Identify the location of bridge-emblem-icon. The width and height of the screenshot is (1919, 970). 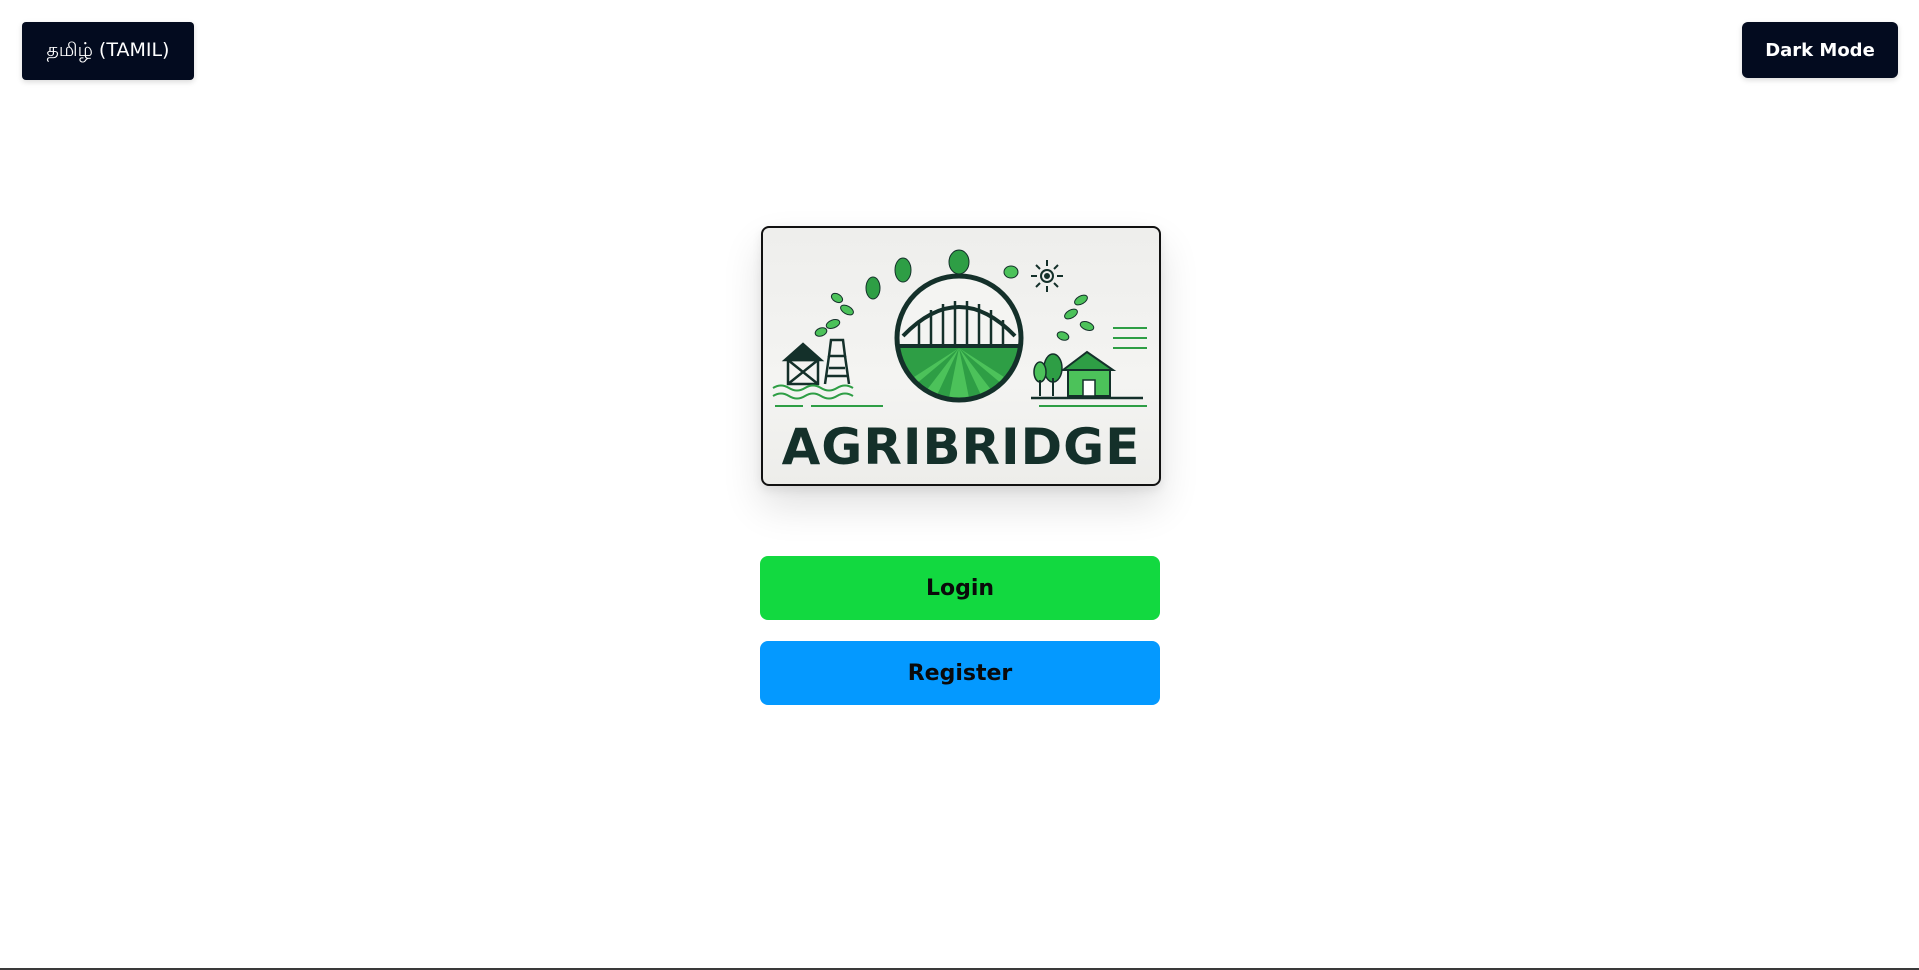
(959, 338).